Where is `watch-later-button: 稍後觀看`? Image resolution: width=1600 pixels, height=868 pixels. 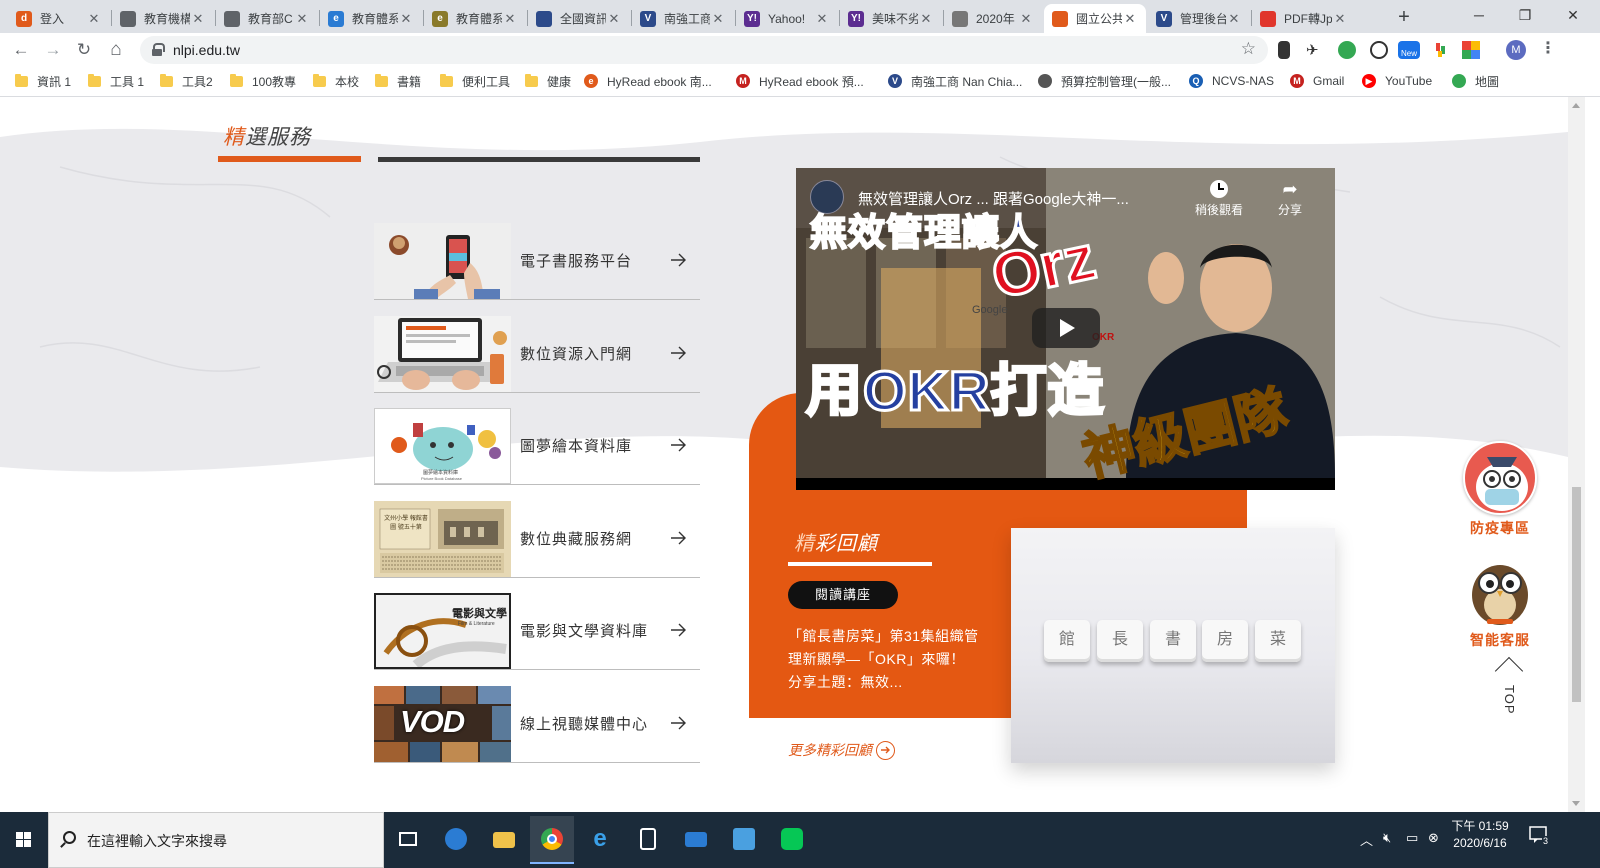 watch-later-button: 稍後觀看 is located at coordinates (1219, 199).